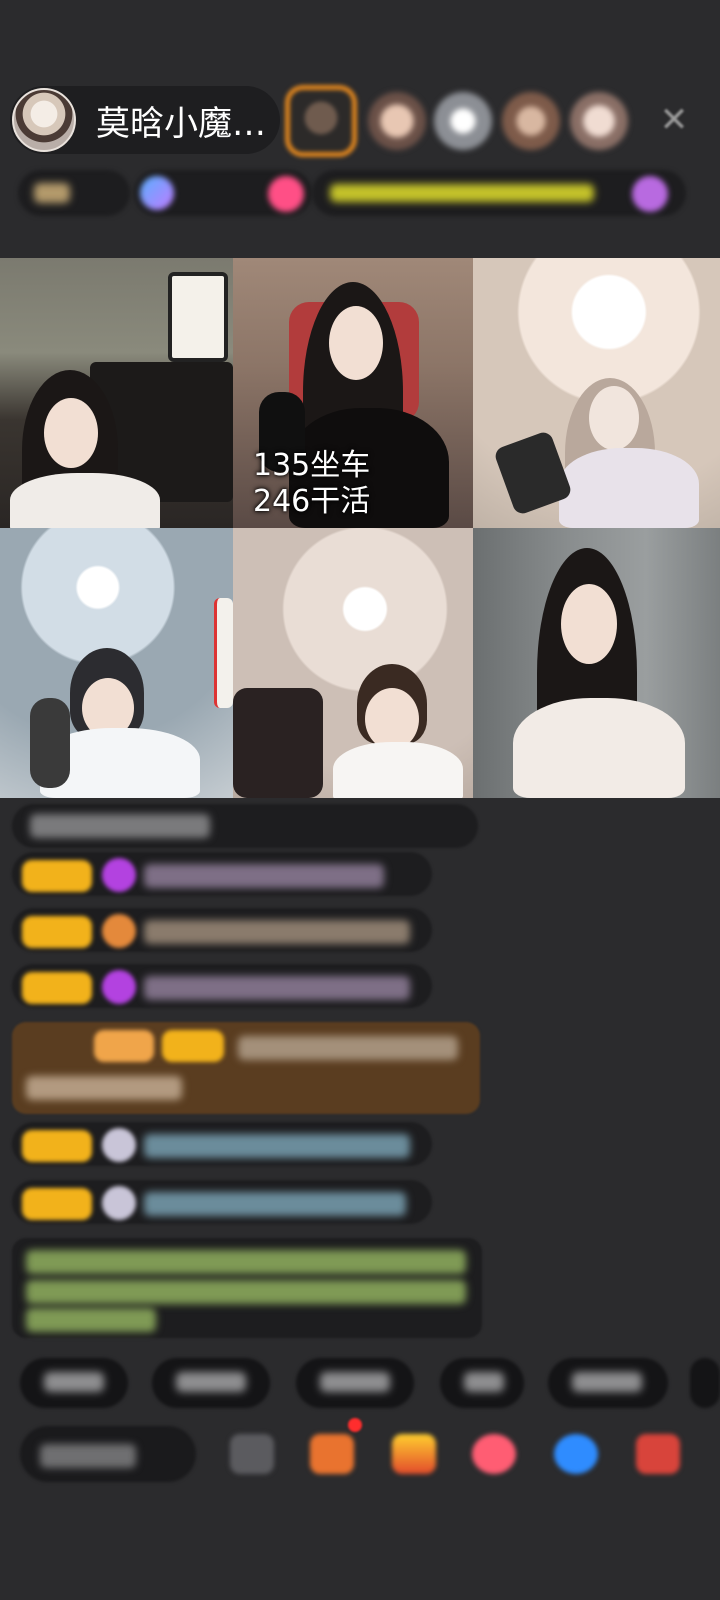 Image resolution: width=720 pixels, height=1600 pixels. I want to click on treasure-icon, so click(414, 1454).